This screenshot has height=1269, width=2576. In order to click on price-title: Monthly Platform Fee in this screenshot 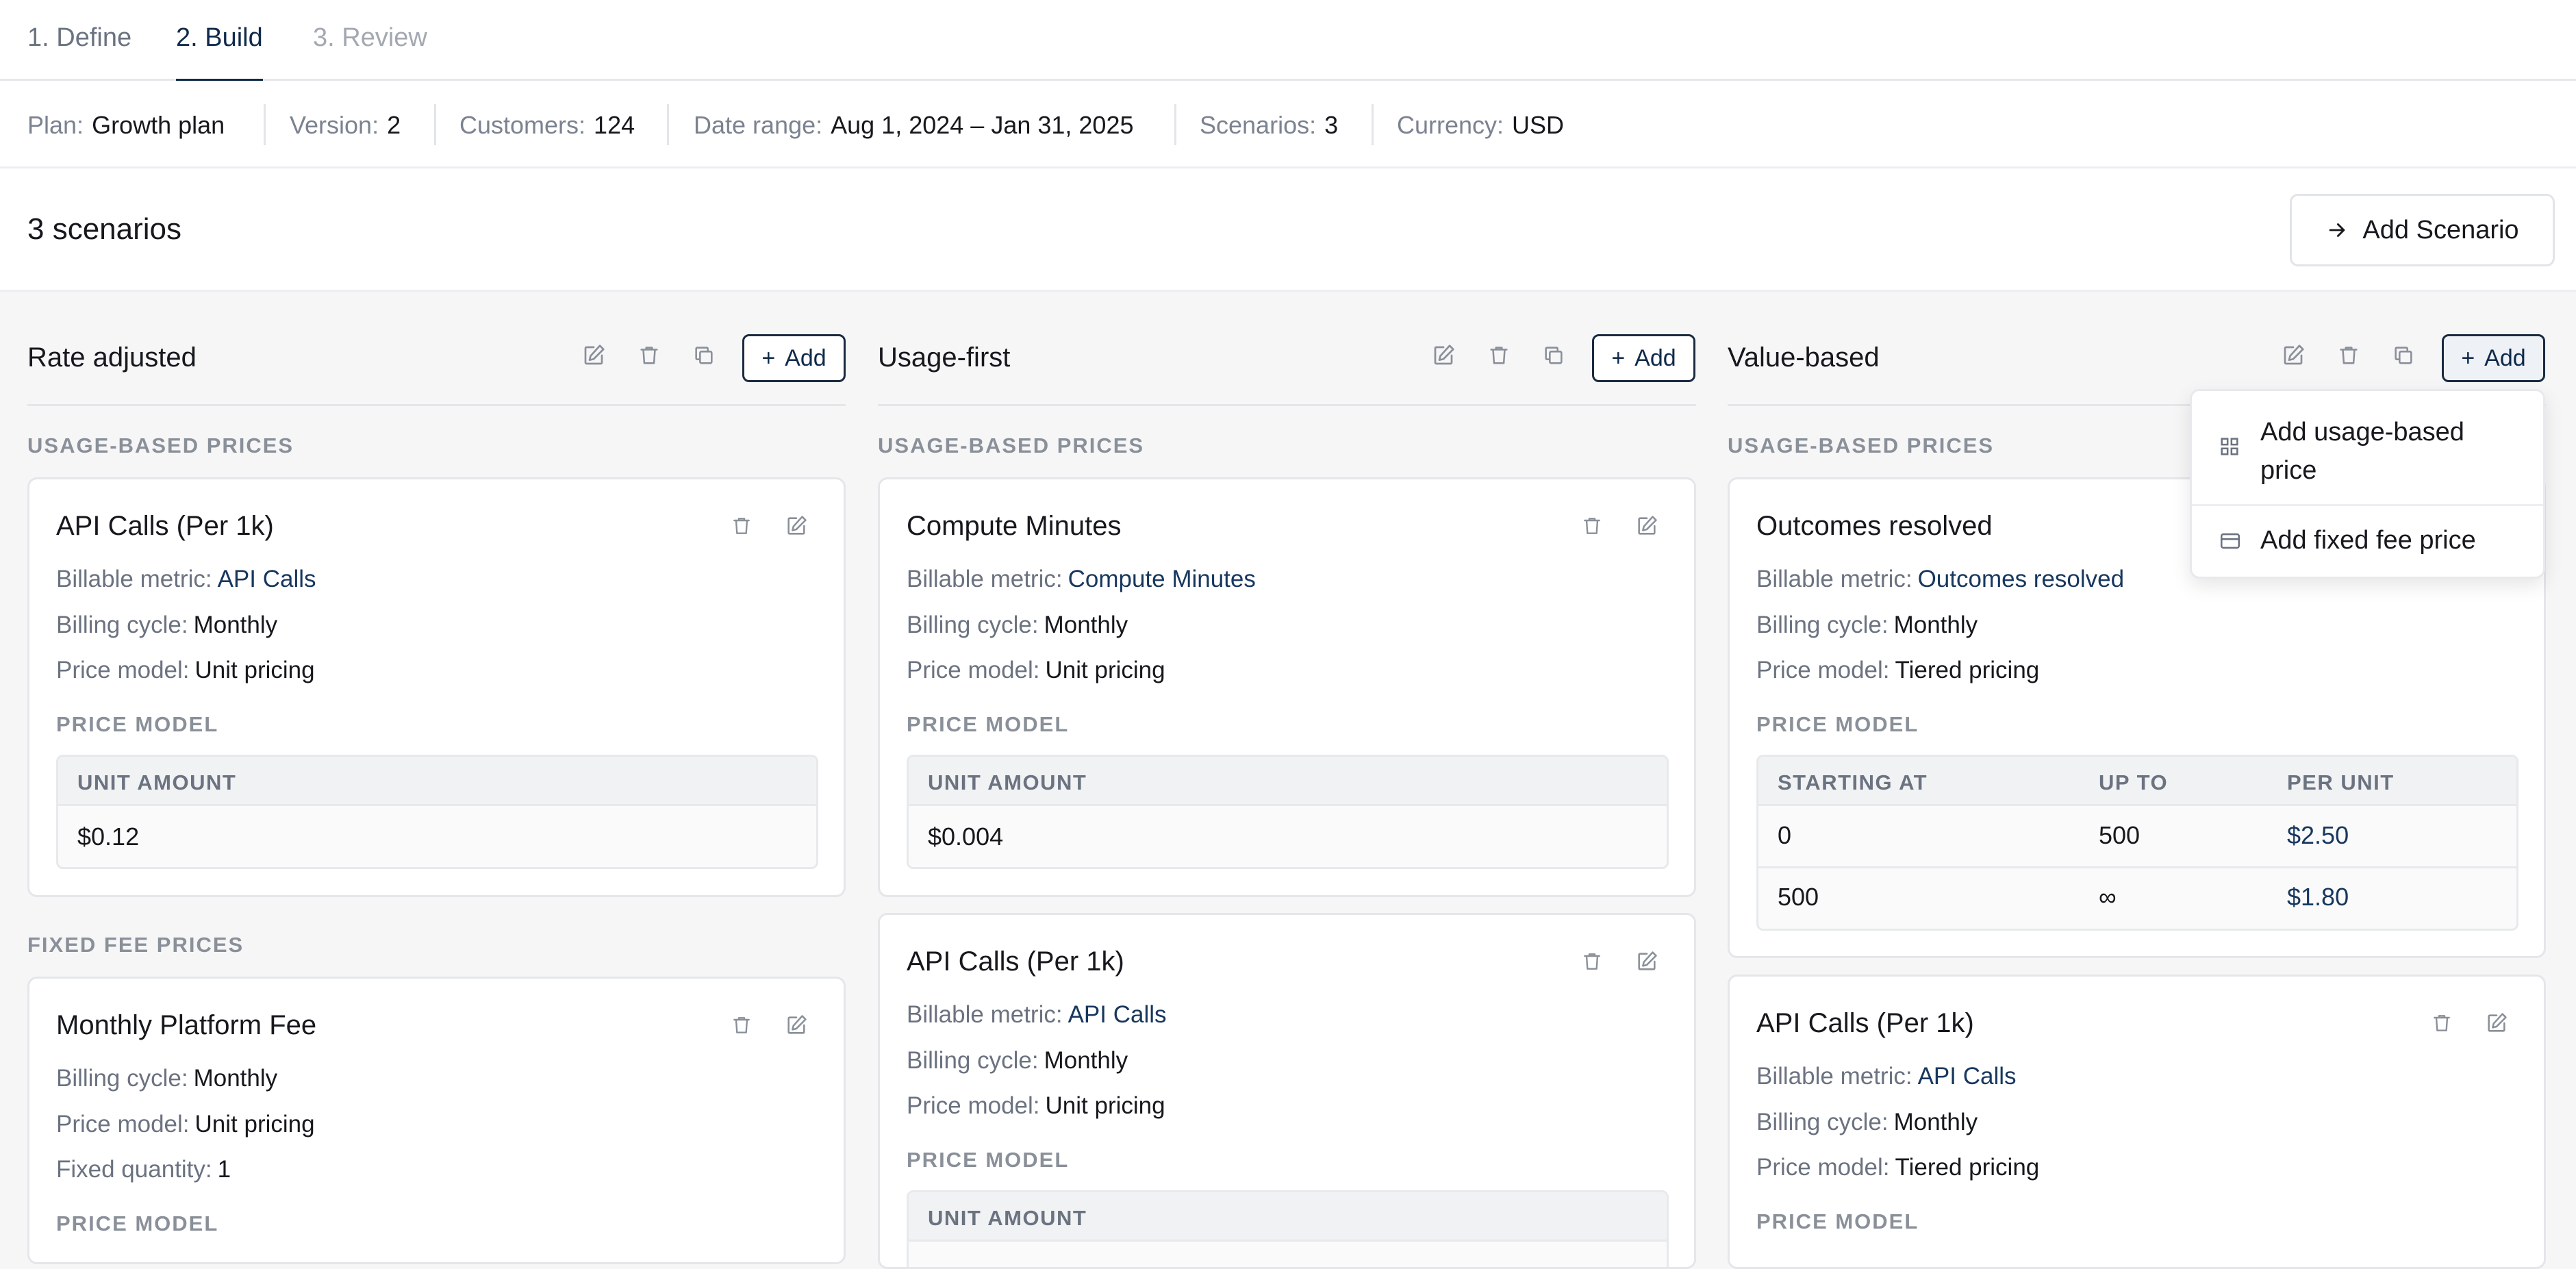, I will do `click(186, 1025)`.